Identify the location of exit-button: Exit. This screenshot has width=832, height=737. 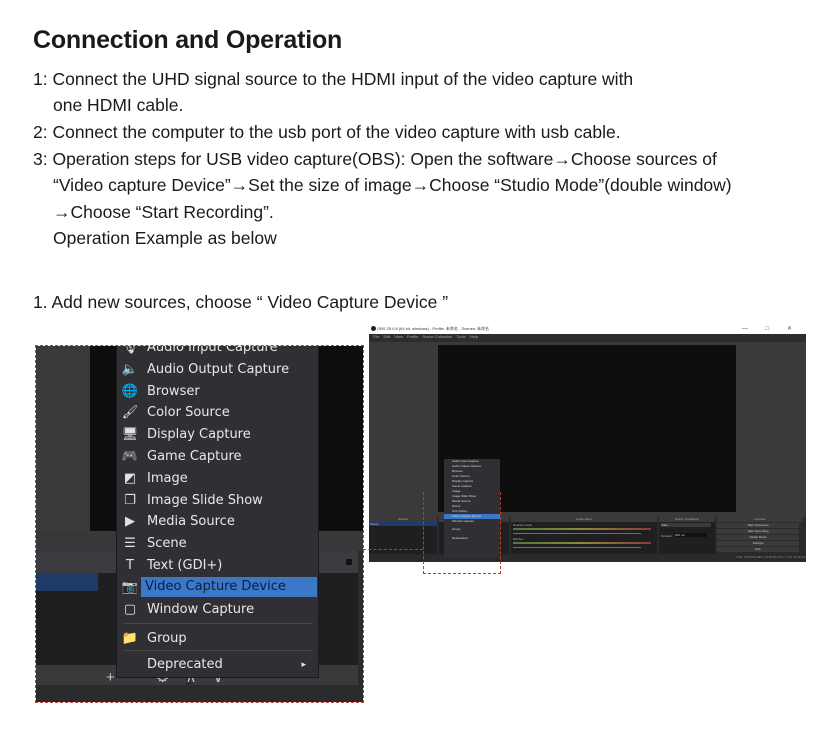
(758, 549).